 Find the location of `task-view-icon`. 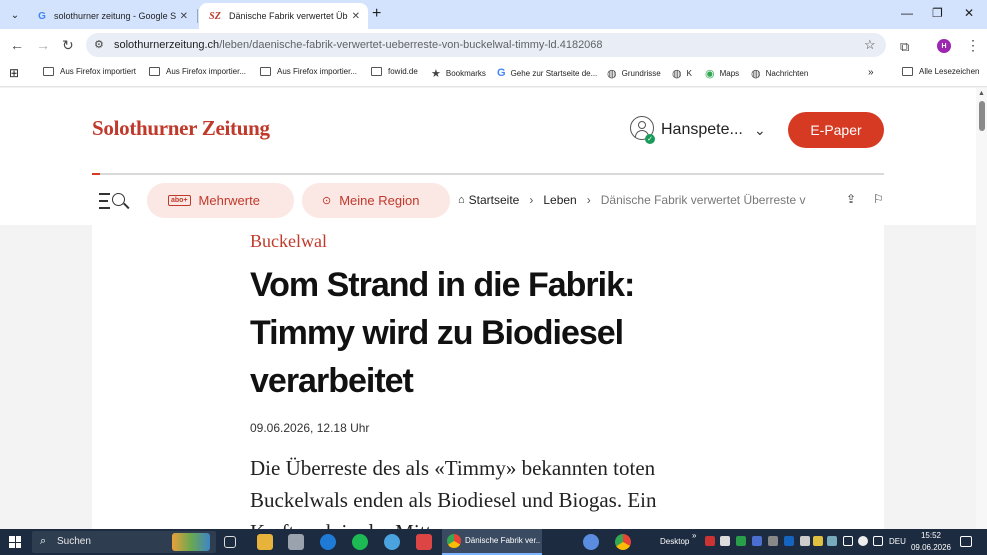

task-view-icon is located at coordinates (230, 542).